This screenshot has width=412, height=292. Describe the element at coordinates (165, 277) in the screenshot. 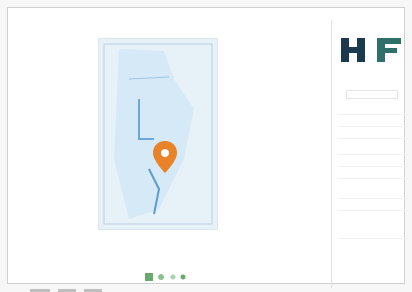

I see `seal-logo-icon` at that location.